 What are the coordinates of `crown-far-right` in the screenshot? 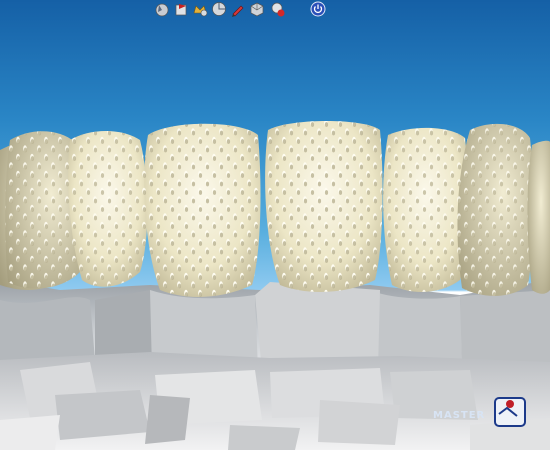 It's located at (538, 217).